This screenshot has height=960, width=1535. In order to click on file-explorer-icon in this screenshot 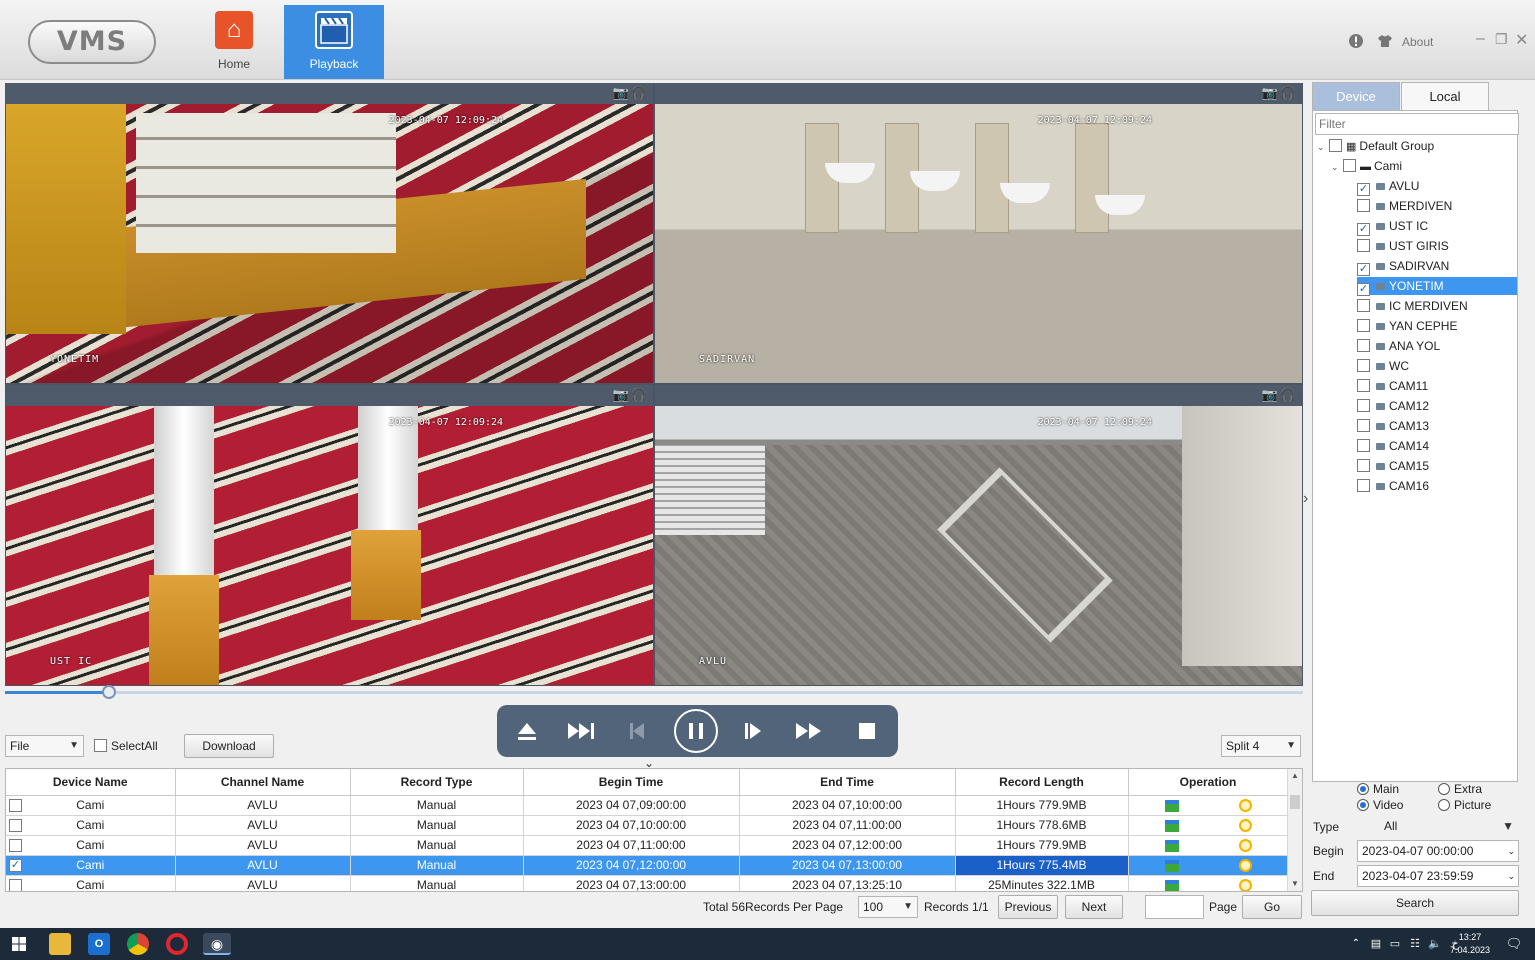, I will do `click(60, 944)`.